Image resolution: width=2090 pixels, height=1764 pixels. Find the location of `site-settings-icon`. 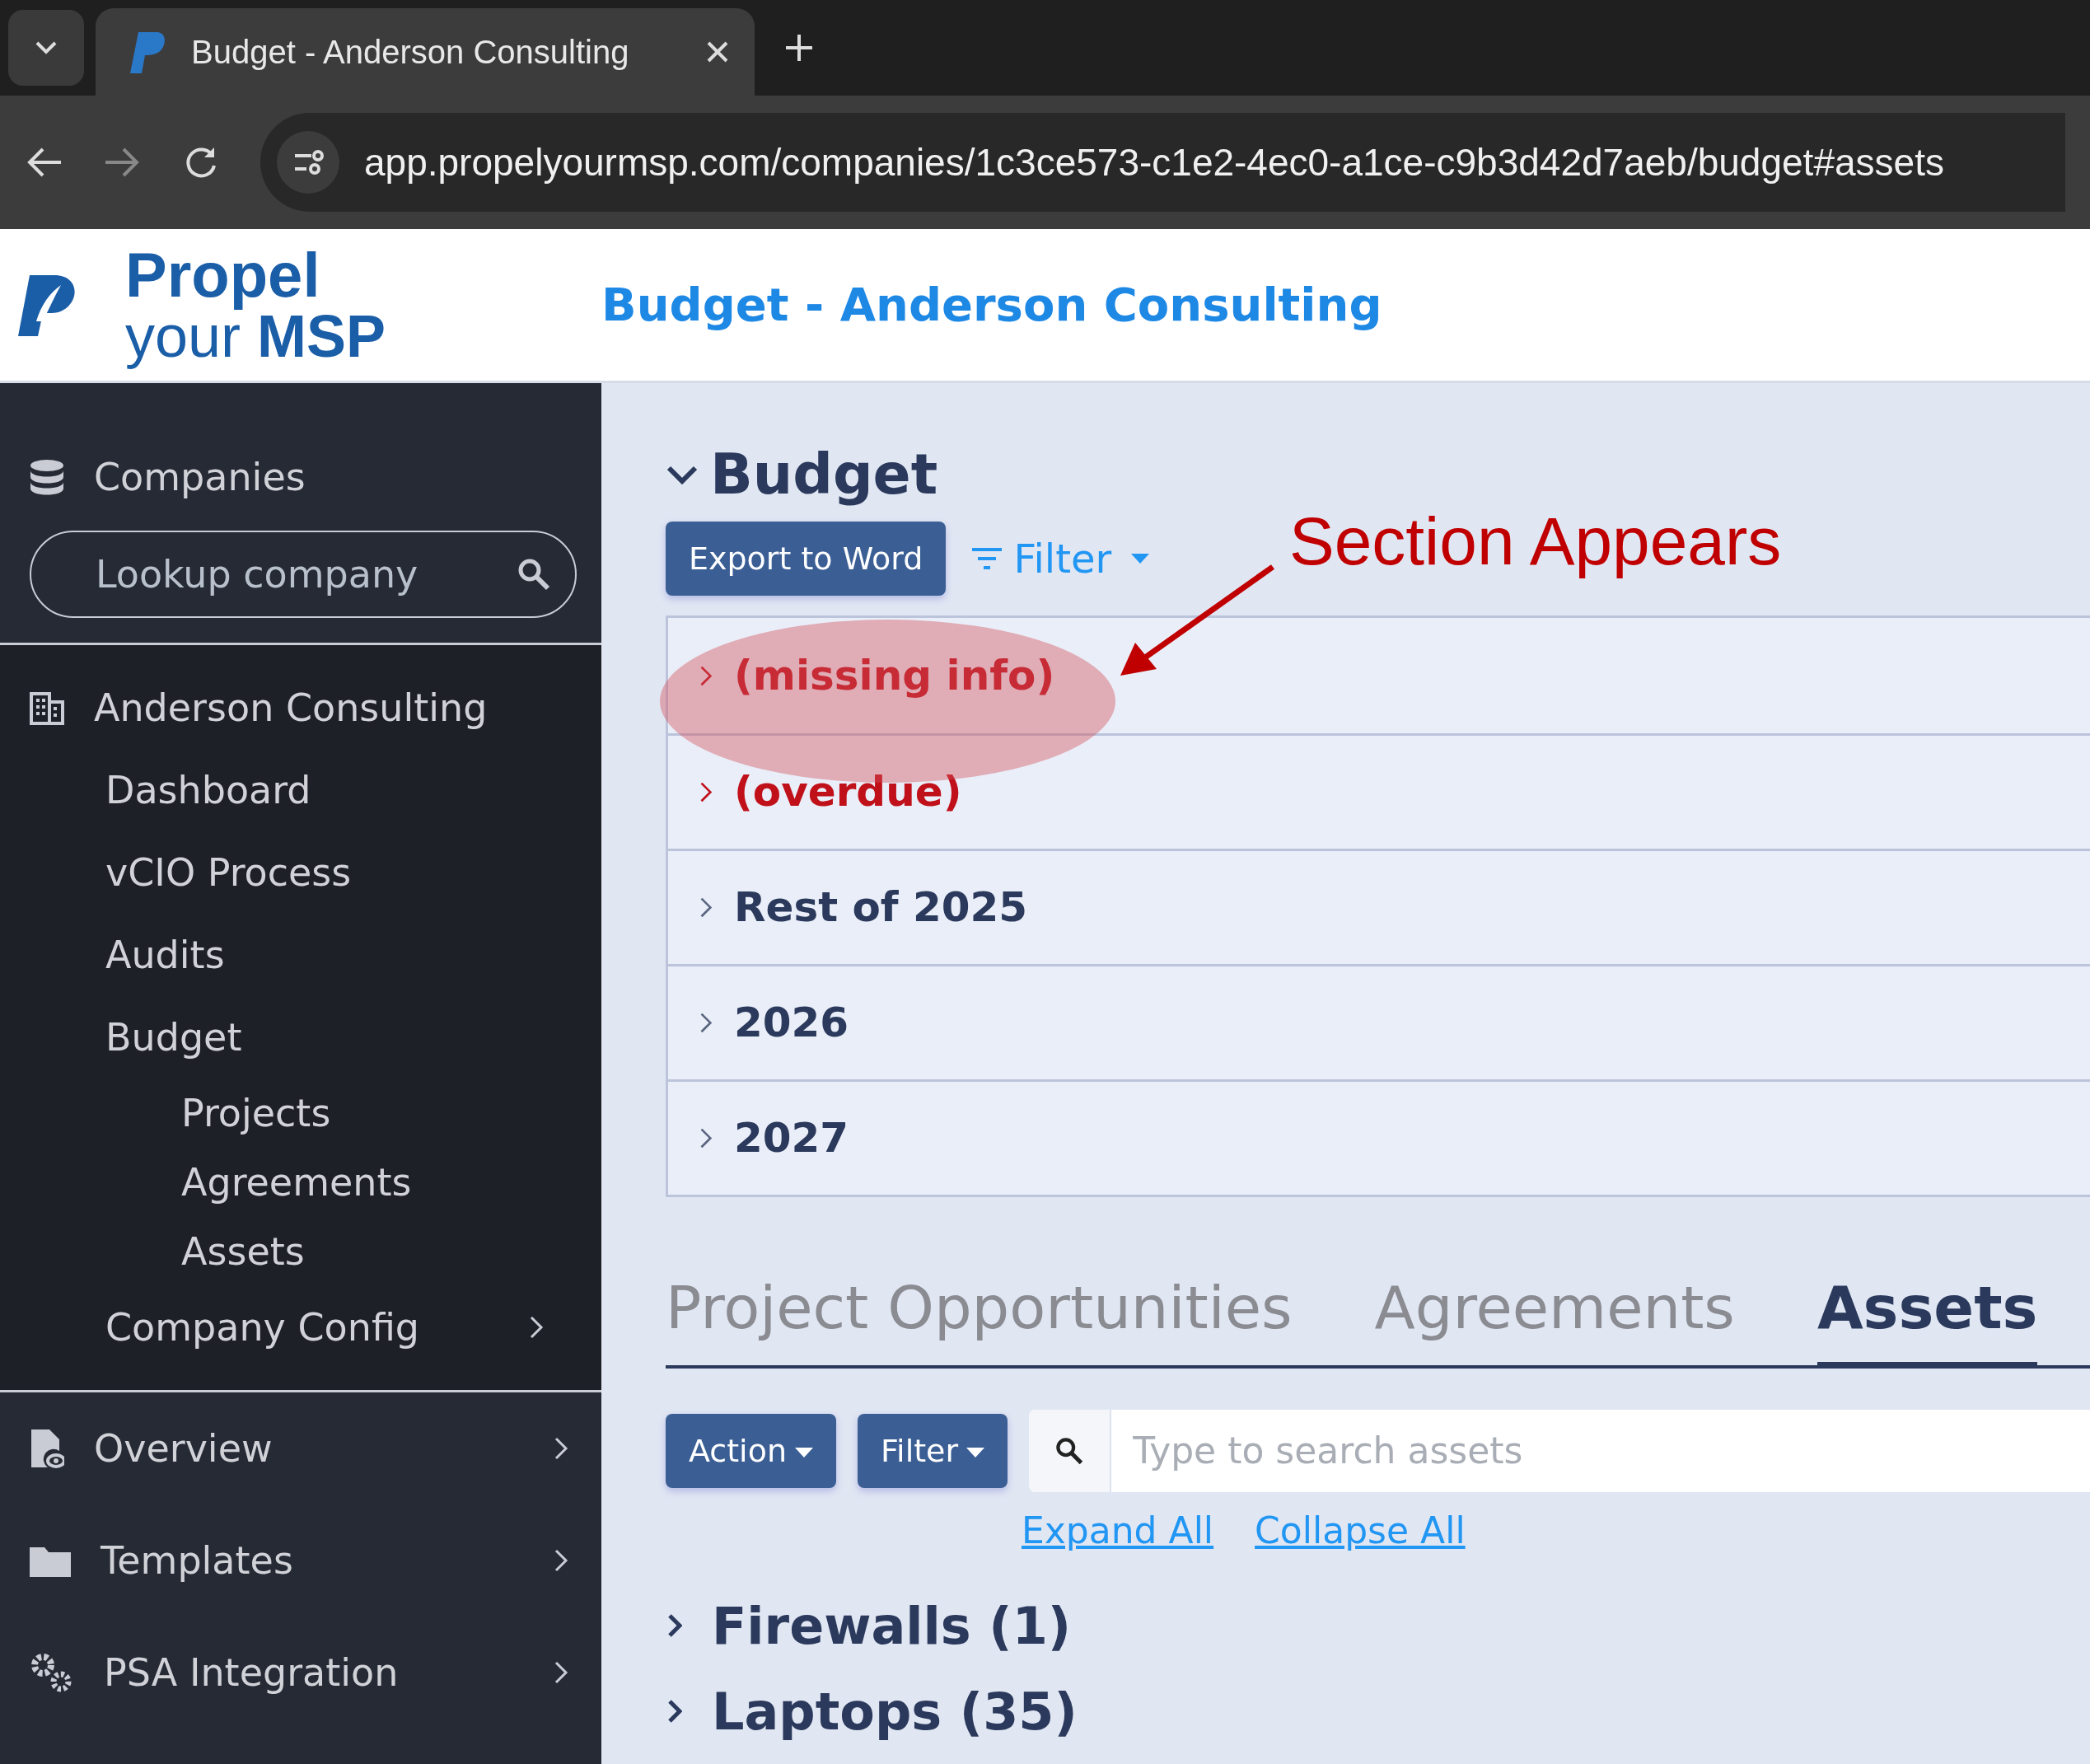

site-settings-icon is located at coordinates (308, 162).